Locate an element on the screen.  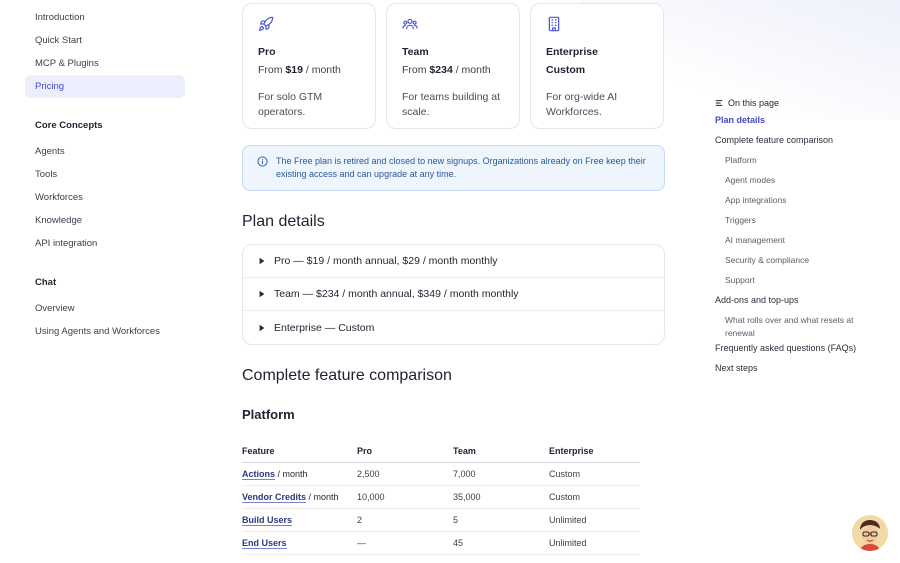
sidebar-heading-core-concepts: Core Concepts is located at coordinates (69, 125).